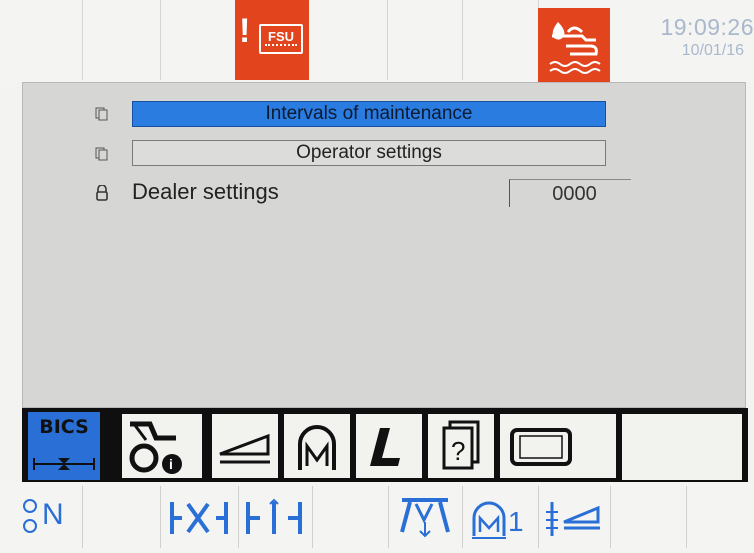 This screenshot has height=553, width=754. I want to click on alarm-exclamation-icon: !, so click(245, 31).